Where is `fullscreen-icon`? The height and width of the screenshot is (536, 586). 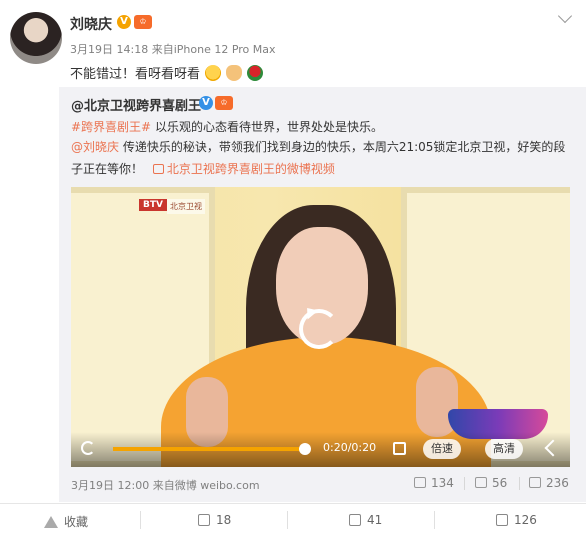
fullscreen-icon is located at coordinates (399, 448).